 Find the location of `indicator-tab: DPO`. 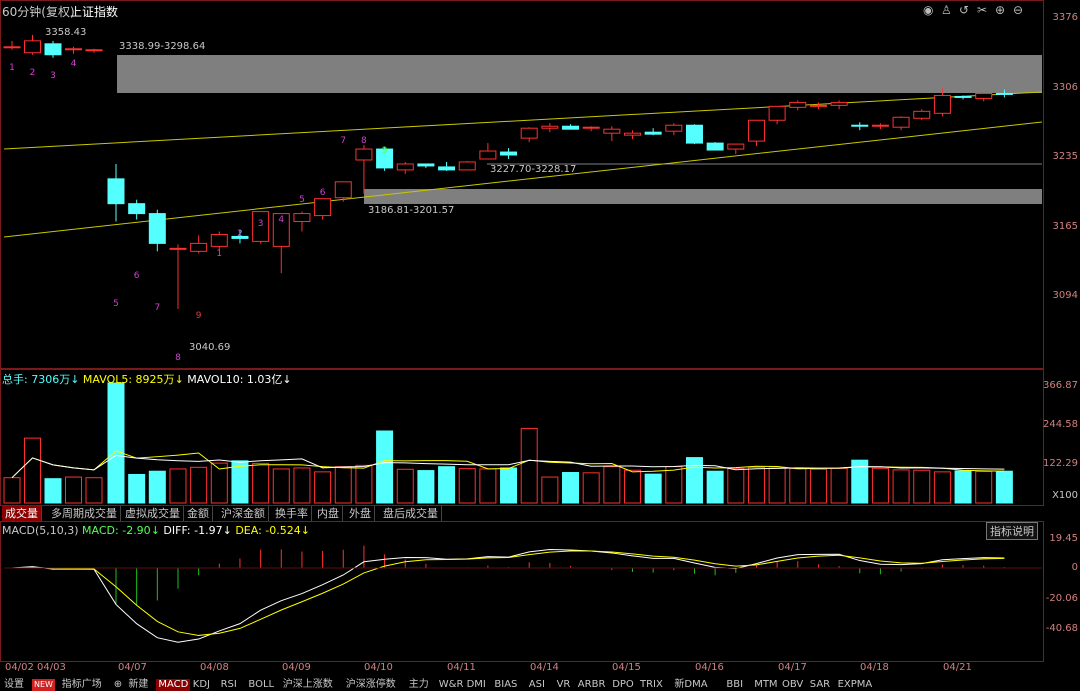

indicator-tab: DPO is located at coordinates (623, 685).